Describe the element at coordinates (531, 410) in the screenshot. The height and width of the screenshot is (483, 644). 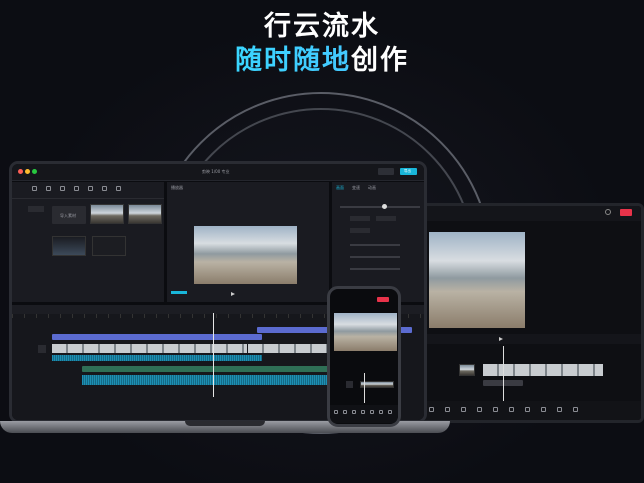
I see `tablet-bottom-toolbar` at that location.